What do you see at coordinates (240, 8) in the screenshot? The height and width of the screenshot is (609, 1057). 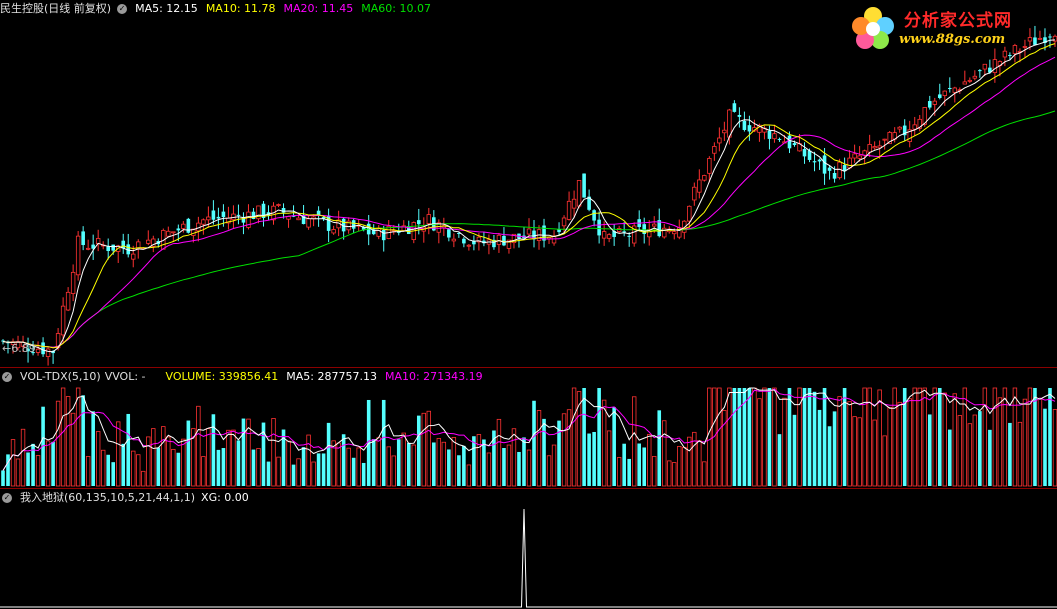 I see `ma10-label: MA10: 11.78` at bounding box center [240, 8].